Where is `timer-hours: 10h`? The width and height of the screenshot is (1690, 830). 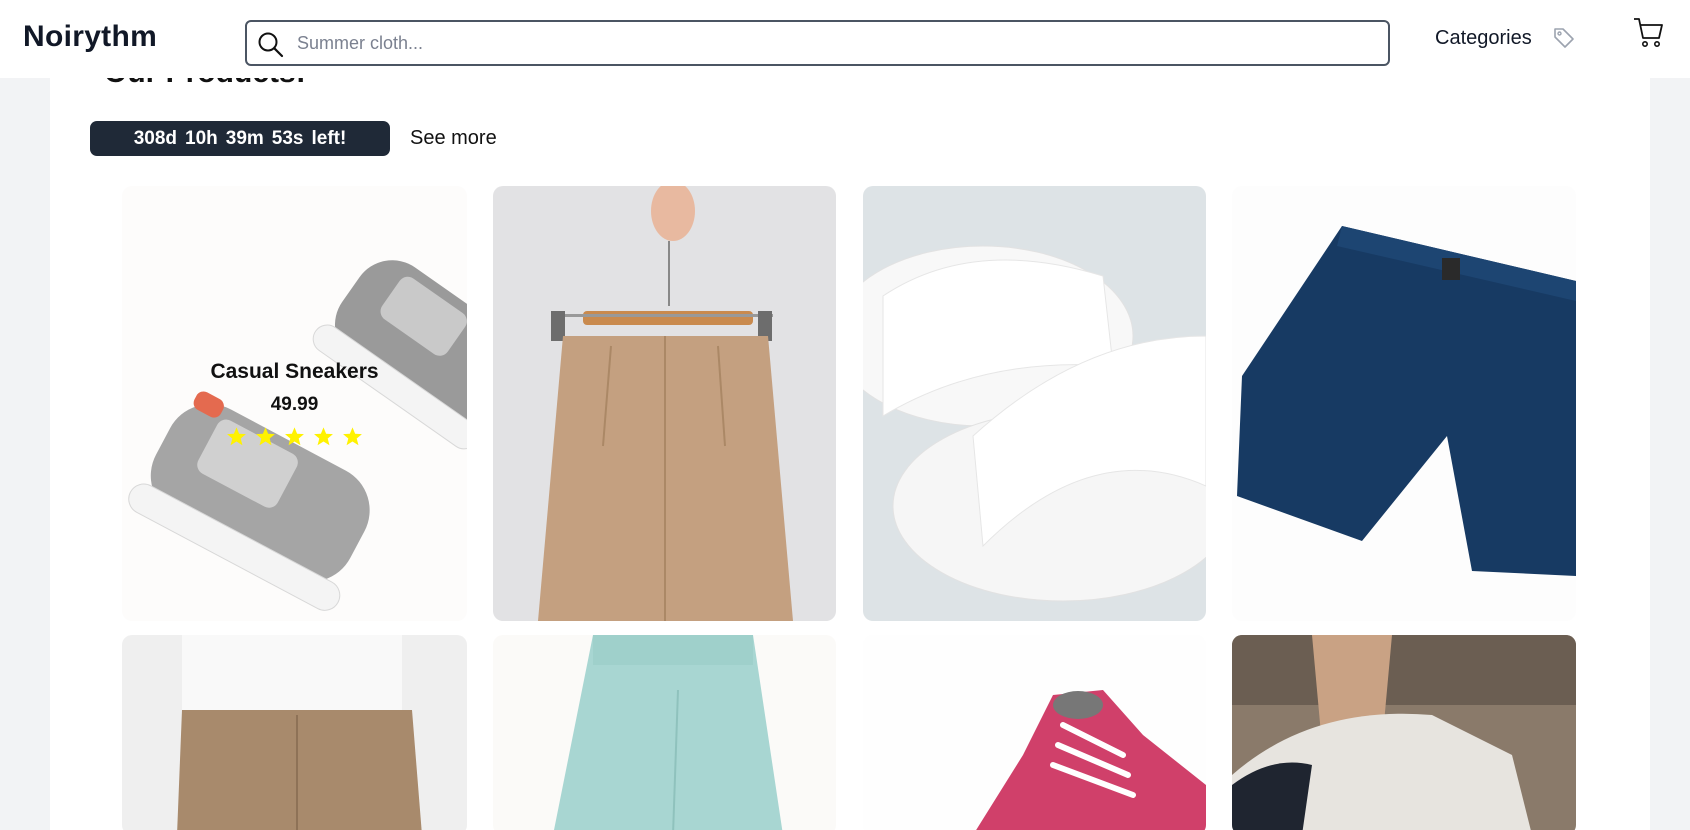 timer-hours: 10h is located at coordinates (201, 138).